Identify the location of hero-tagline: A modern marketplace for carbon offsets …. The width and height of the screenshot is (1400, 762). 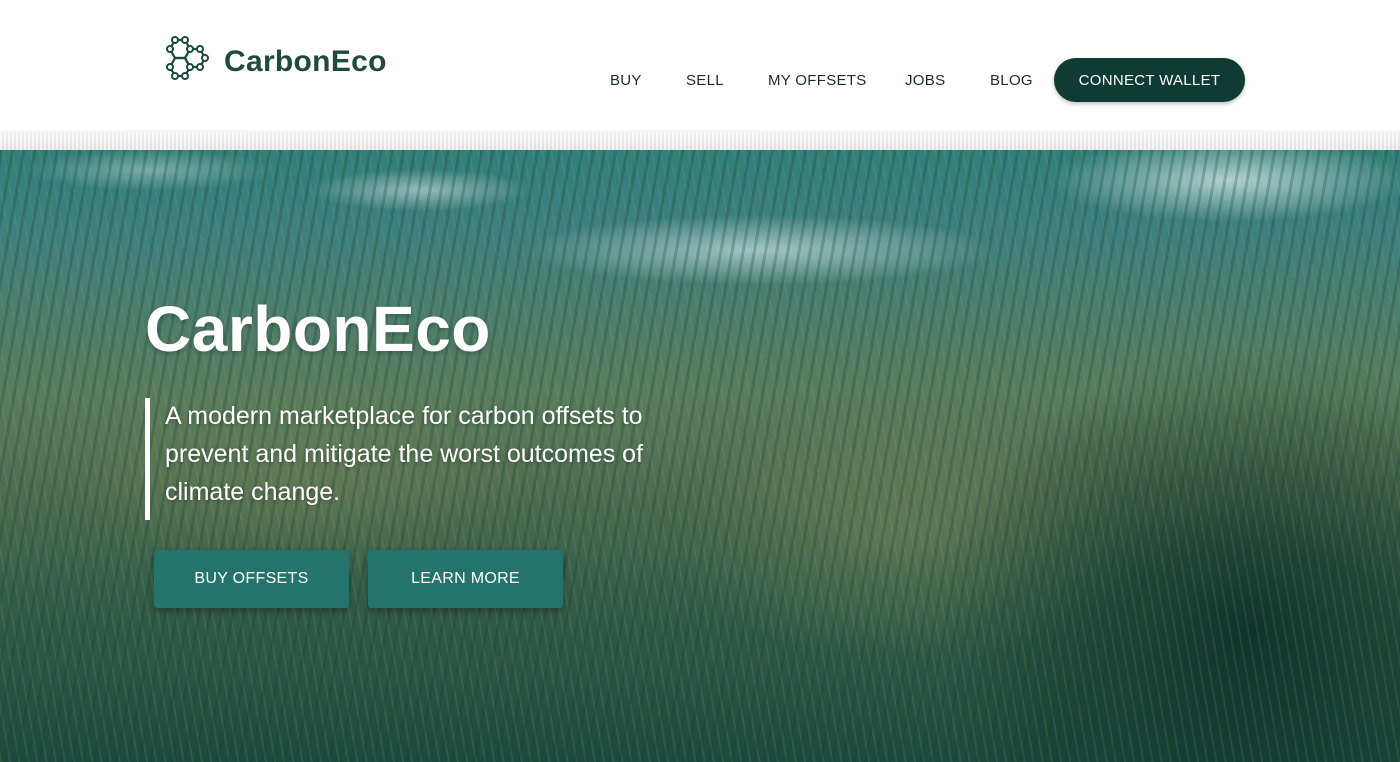
(404, 454).